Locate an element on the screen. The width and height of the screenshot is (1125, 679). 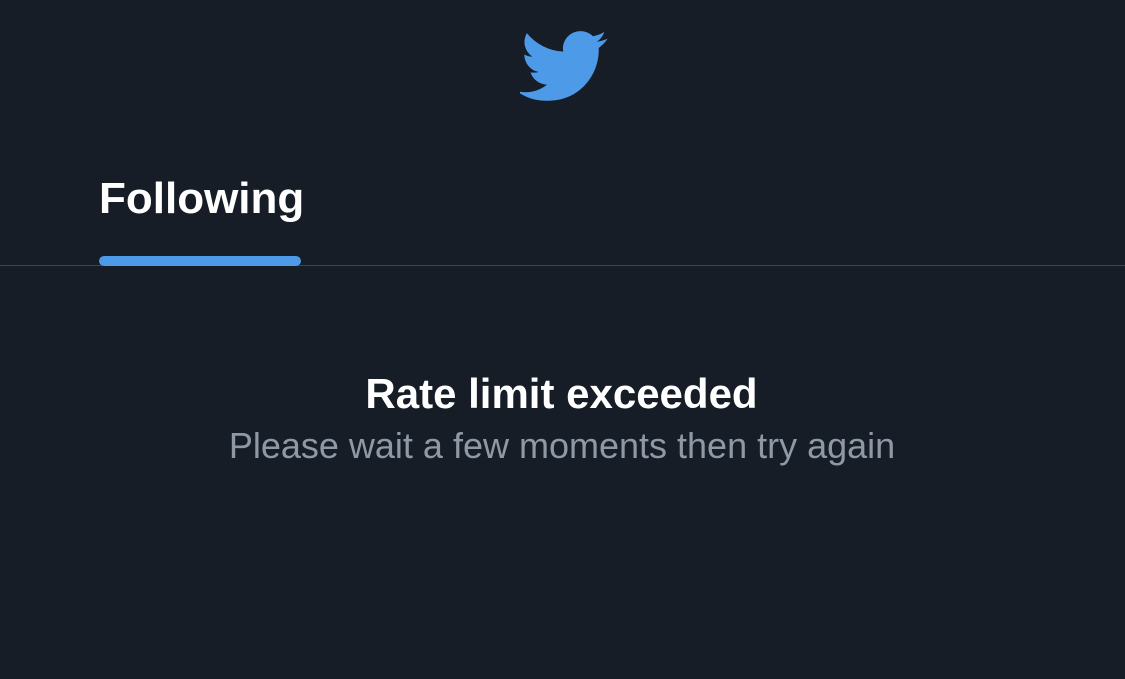
active-tab-indicator is located at coordinates (200, 261).